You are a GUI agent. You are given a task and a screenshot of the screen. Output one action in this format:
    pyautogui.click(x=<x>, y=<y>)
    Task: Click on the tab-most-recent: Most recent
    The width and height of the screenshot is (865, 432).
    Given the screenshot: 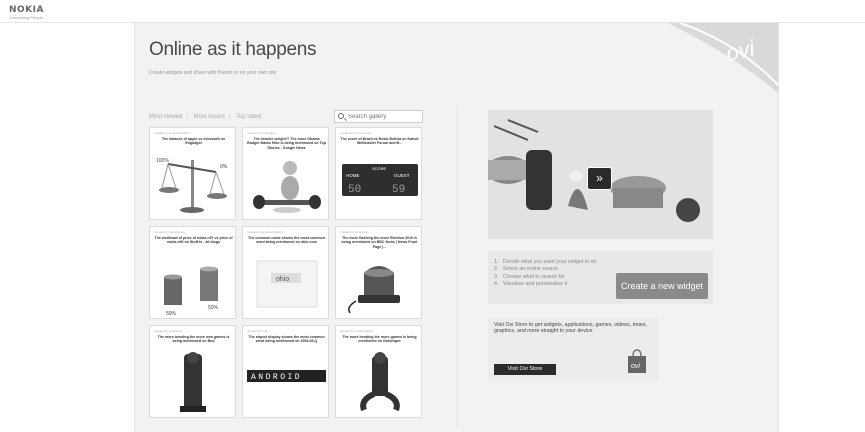 What is the action you would take?
    pyautogui.click(x=209, y=117)
    